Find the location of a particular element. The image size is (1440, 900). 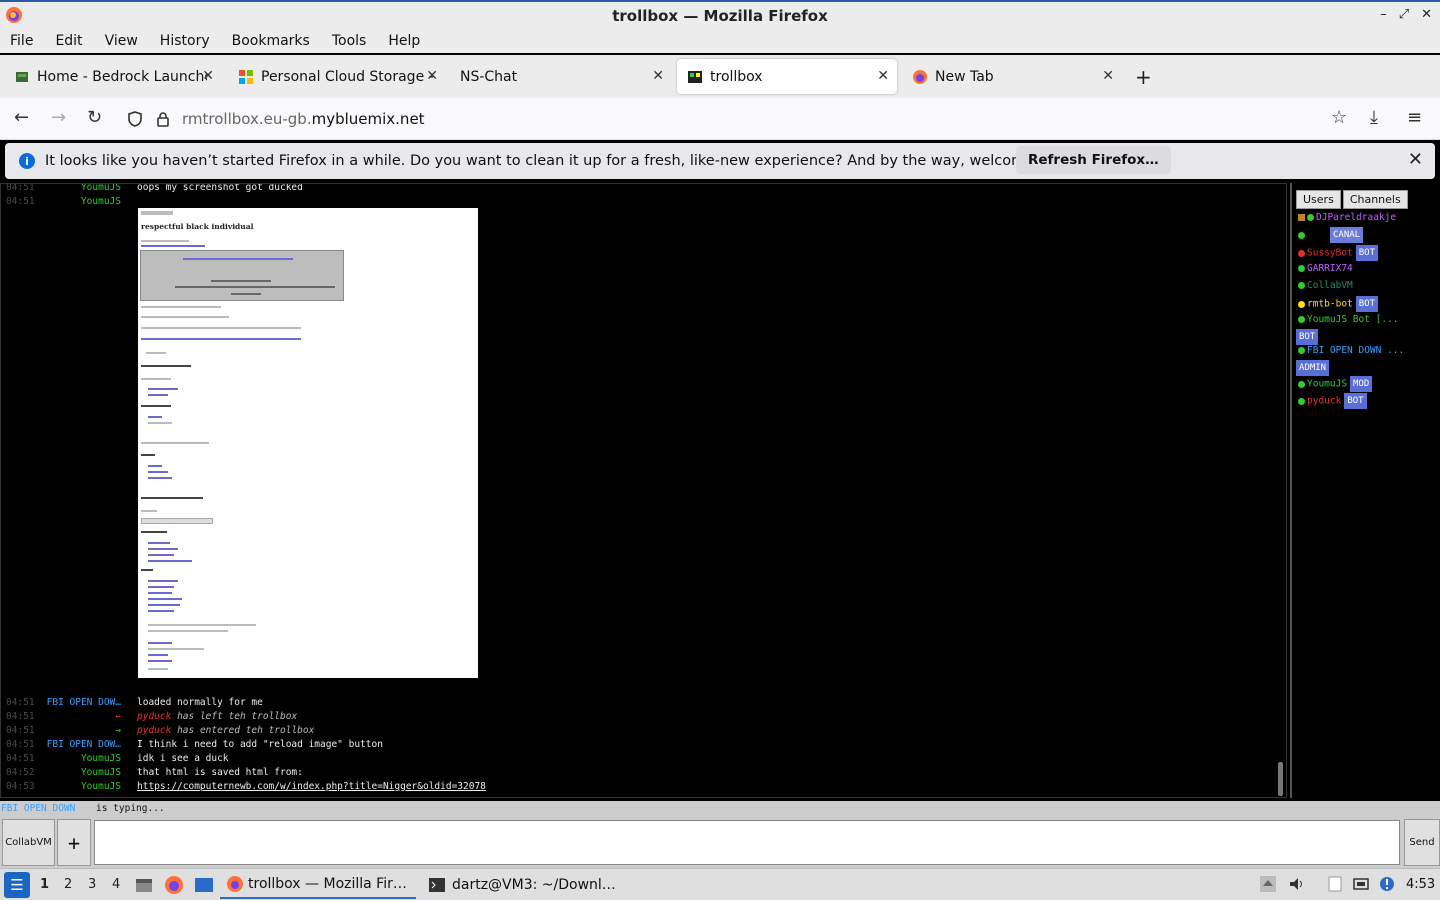

desktop-icon is located at coordinates (204, 885).